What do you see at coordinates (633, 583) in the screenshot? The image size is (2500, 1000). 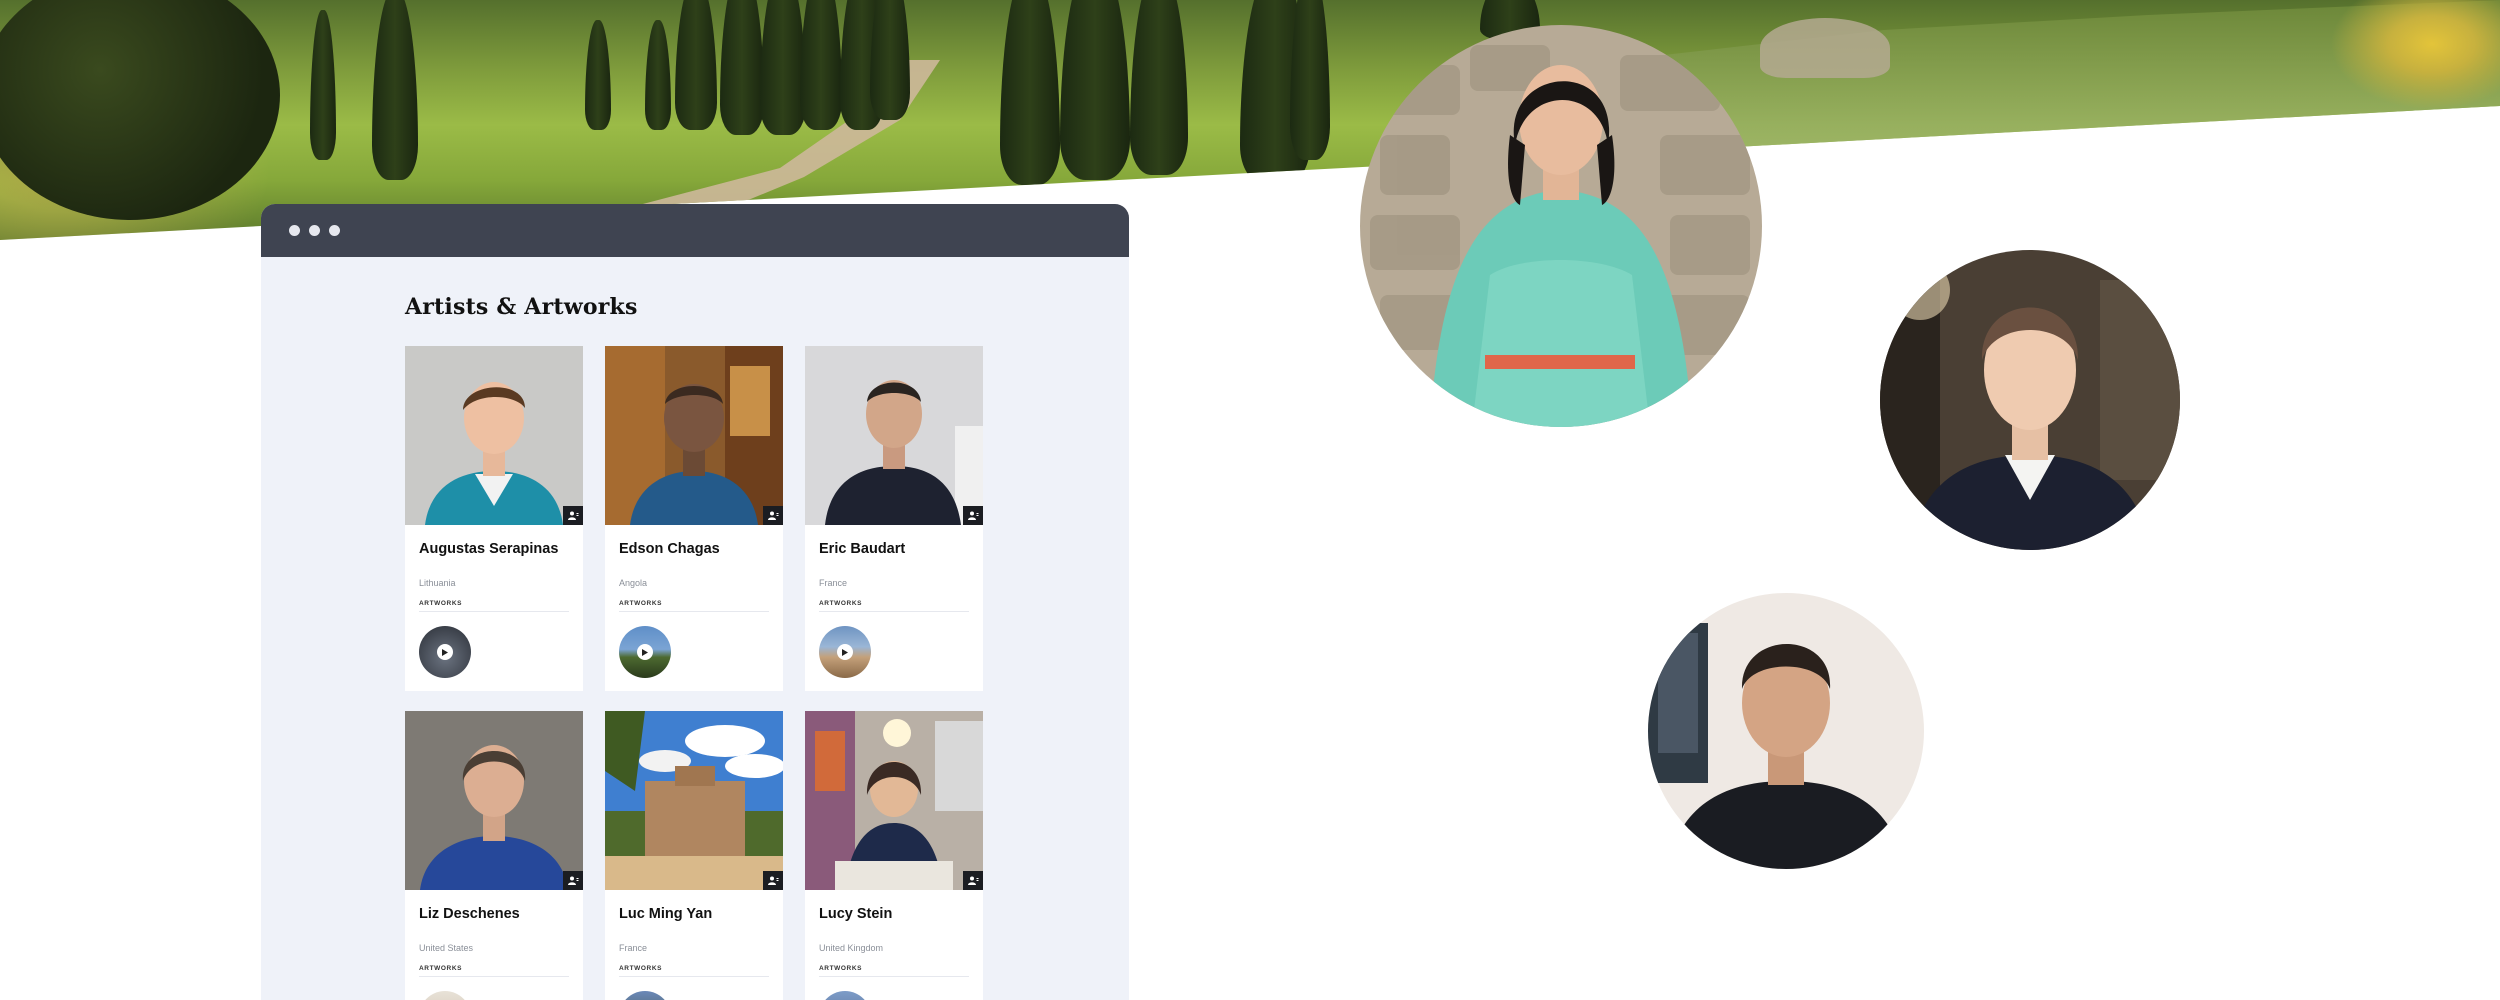 I see `artist-country: Angola` at bounding box center [633, 583].